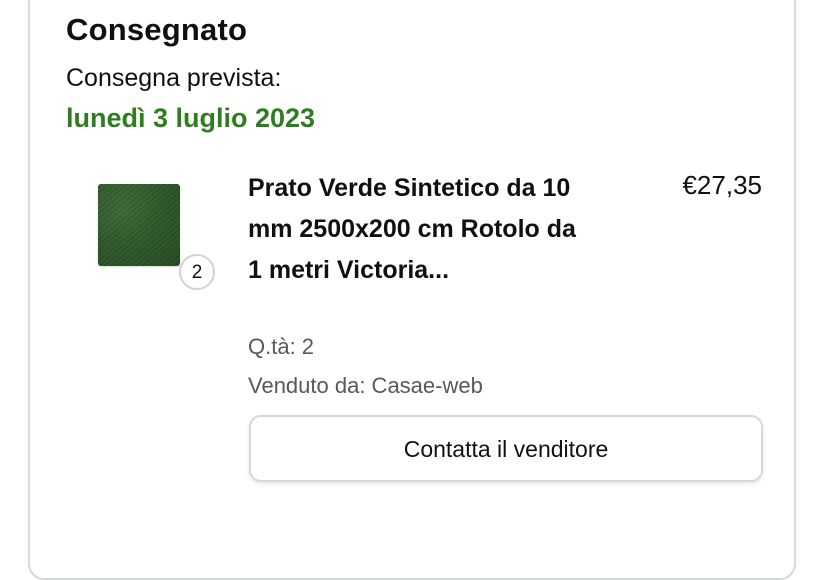  Describe the element at coordinates (157, 29) in the screenshot. I see `delivery-status-title: Consegnato` at that location.